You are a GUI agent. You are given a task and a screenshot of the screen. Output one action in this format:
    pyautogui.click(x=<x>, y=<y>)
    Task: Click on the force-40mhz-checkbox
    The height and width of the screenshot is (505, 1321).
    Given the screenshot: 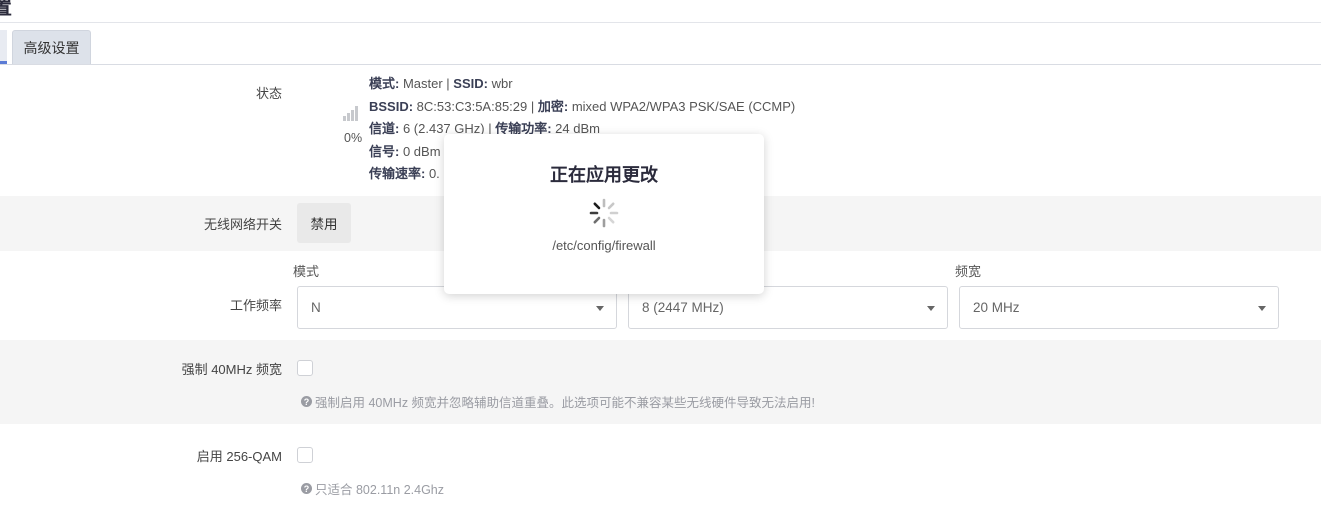 What is the action you would take?
    pyautogui.click(x=305, y=368)
    